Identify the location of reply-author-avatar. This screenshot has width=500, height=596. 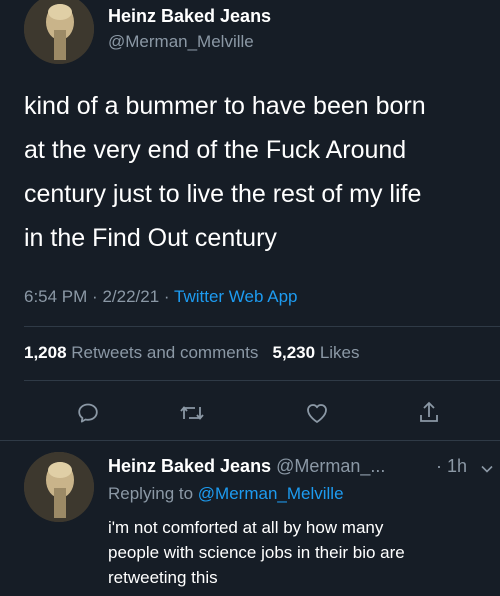
(59, 487).